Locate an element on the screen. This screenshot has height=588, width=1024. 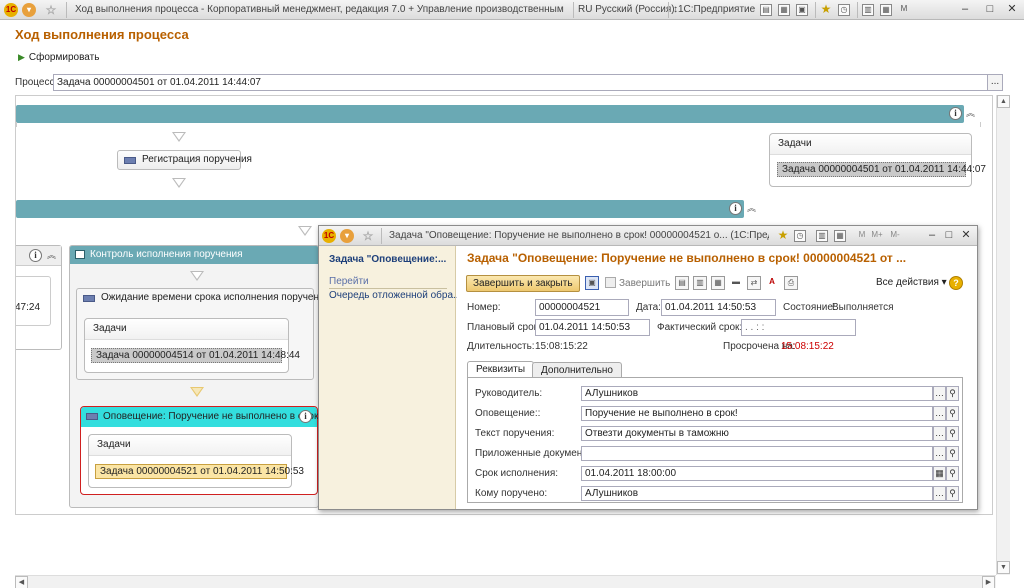
memory-plus-icon: M+ is located at coordinates (877, 236).